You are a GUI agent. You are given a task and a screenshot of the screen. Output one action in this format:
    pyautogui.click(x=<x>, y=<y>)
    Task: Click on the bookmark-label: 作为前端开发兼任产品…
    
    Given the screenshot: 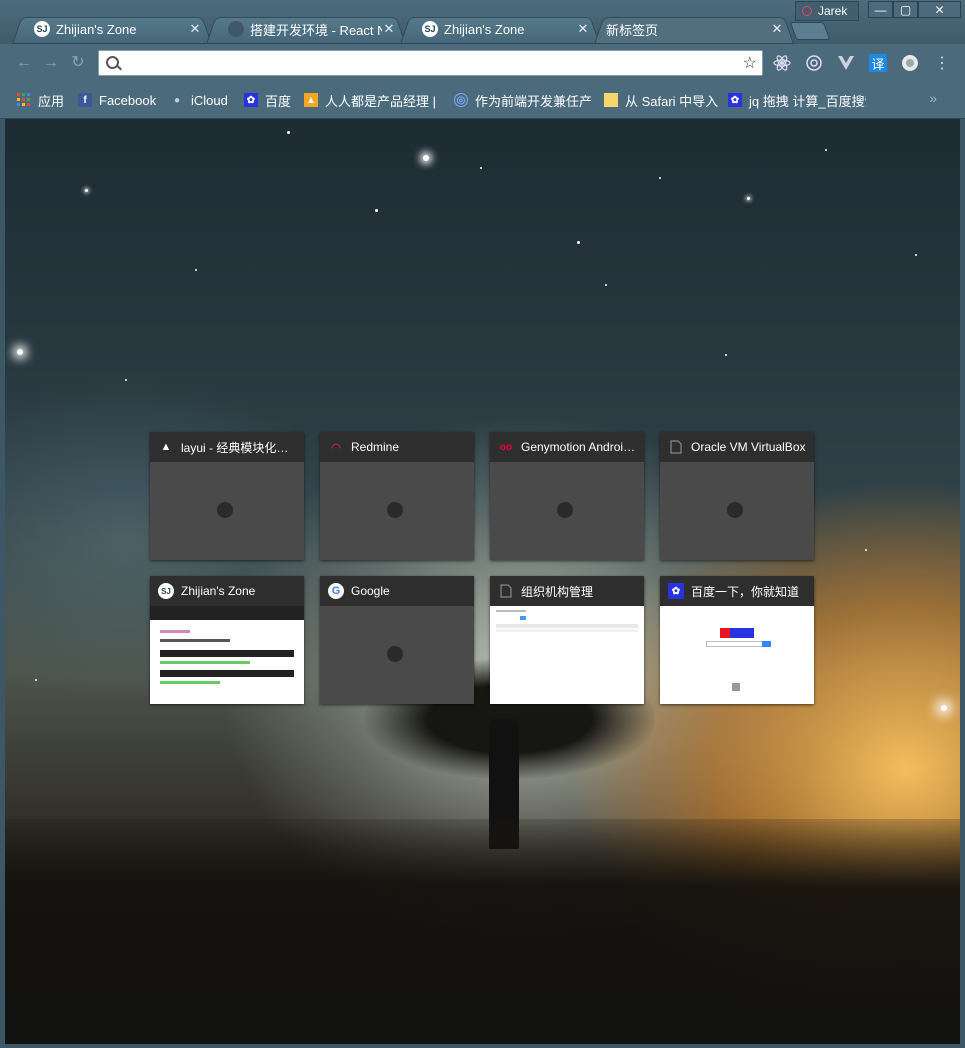 What is the action you would take?
    pyautogui.click(x=533, y=101)
    